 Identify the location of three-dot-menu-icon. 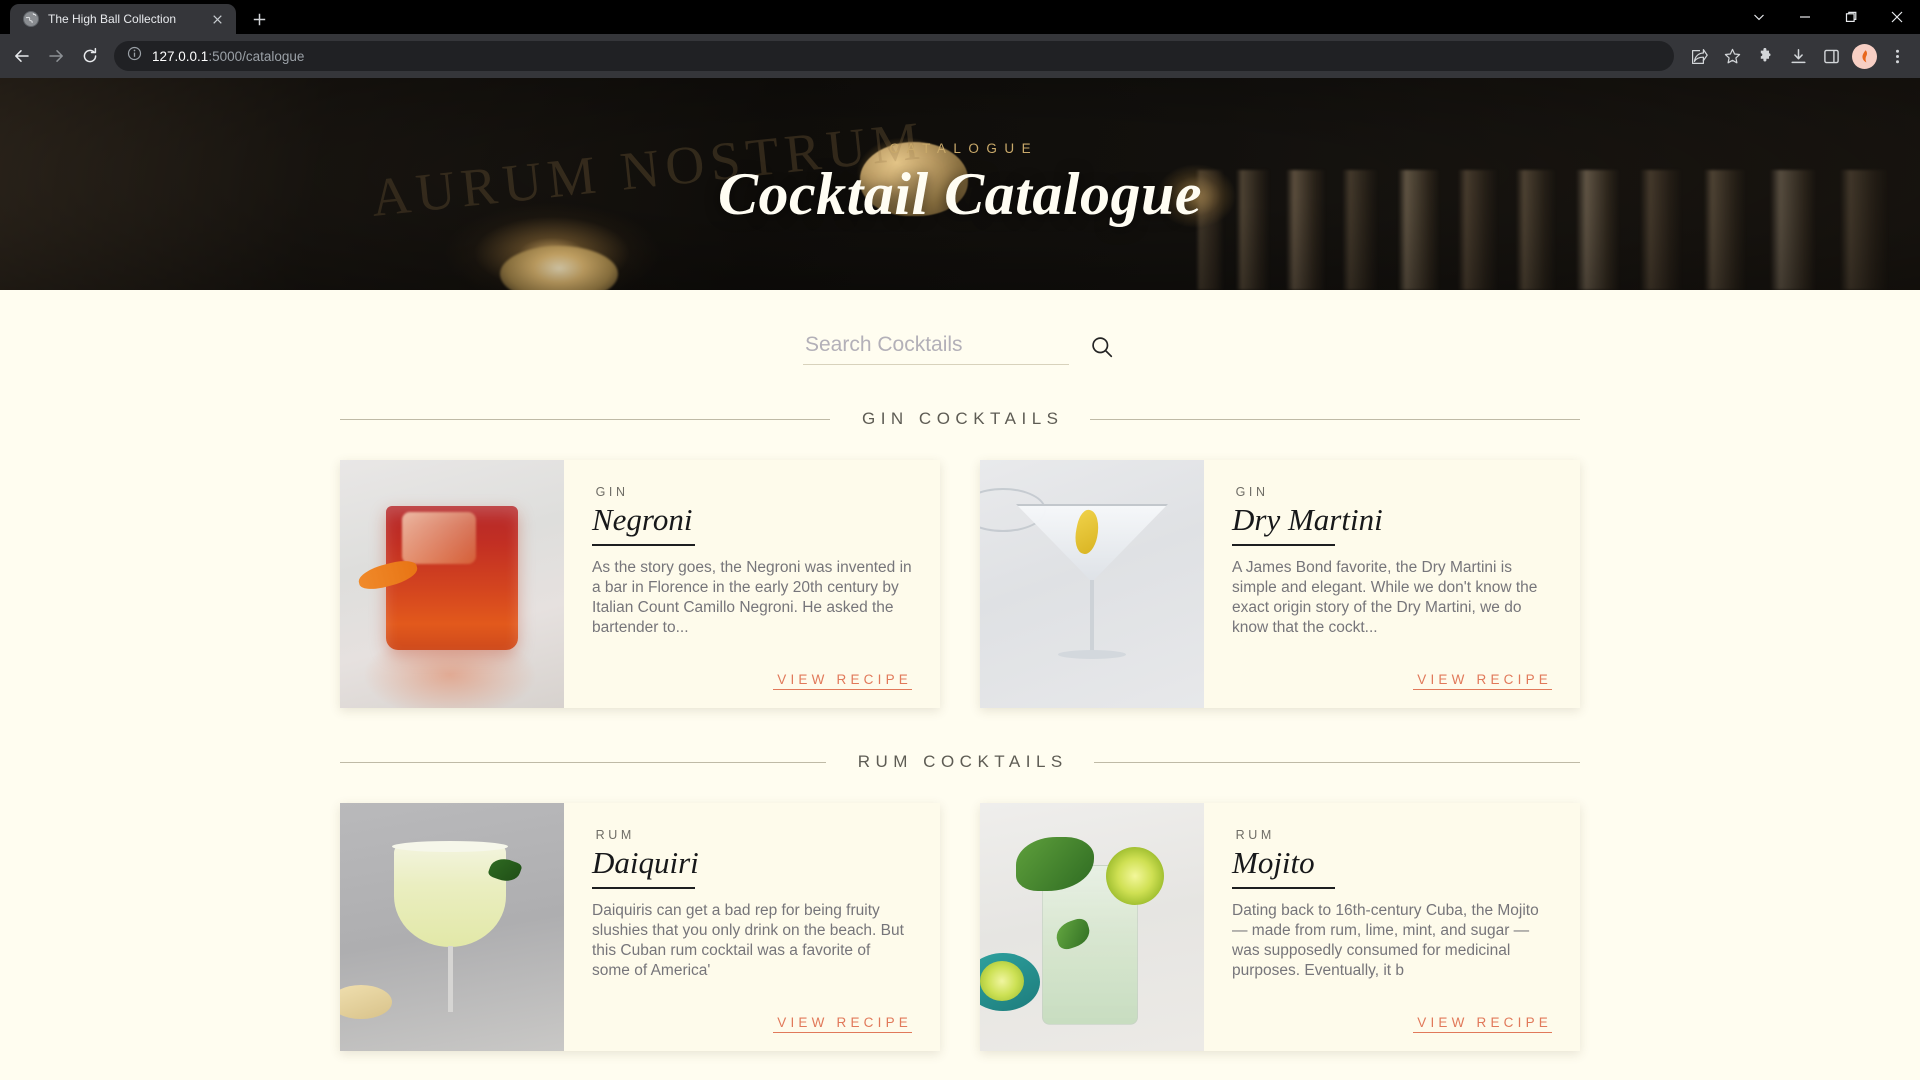
(1897, 56).